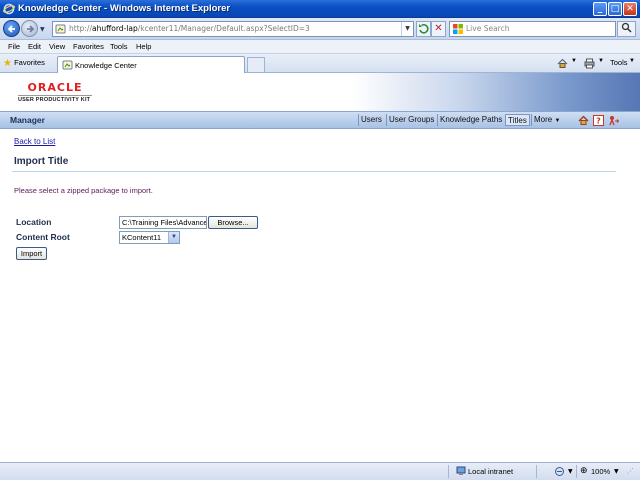 This screenshot has width=640, height=480. What do you see at coordinates (517, 120) in the screenshot?
I see `nav-titles: Titles` at bounding box center [517, 120].